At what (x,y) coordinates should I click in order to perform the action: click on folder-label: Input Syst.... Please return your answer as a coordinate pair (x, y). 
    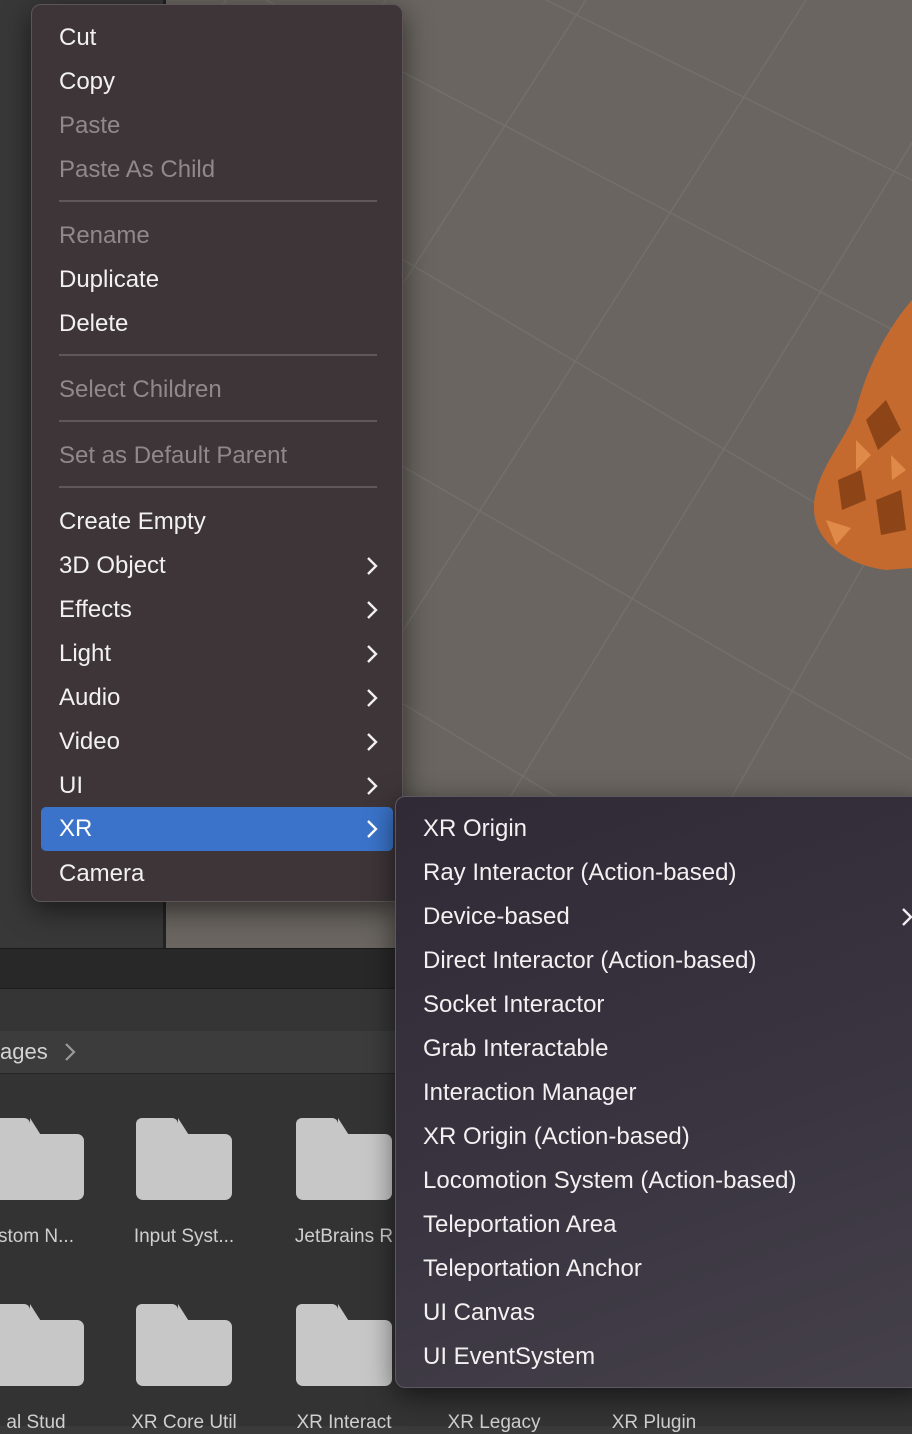
    Looking at the image, I should click on (184, 1236).